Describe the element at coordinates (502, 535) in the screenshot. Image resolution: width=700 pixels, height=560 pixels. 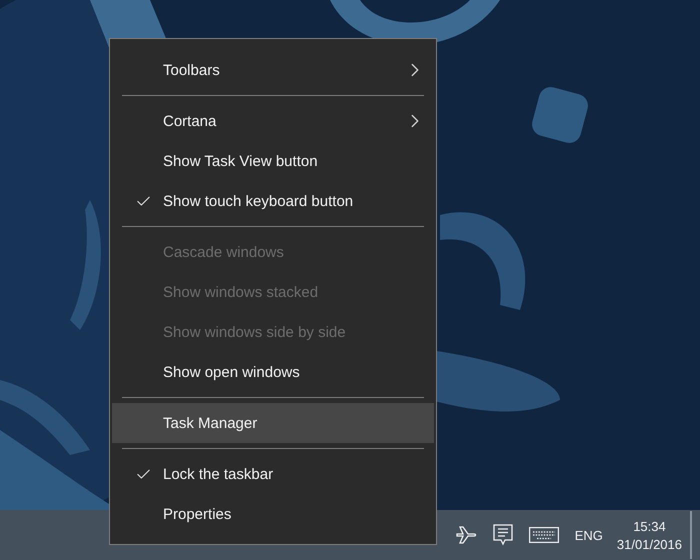
I see `notification-icon` at that location.